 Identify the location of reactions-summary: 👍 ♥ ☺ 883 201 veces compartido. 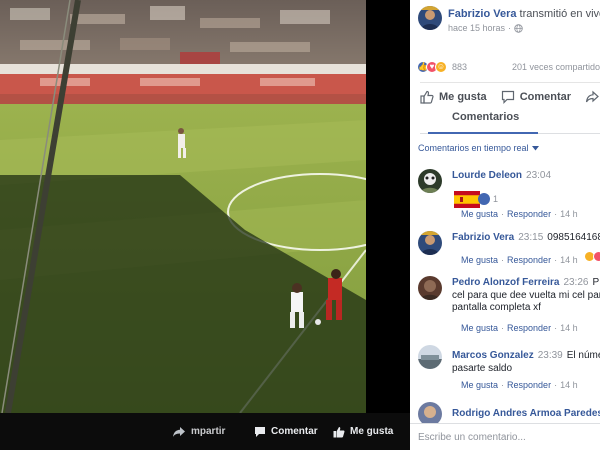
(508, 67).